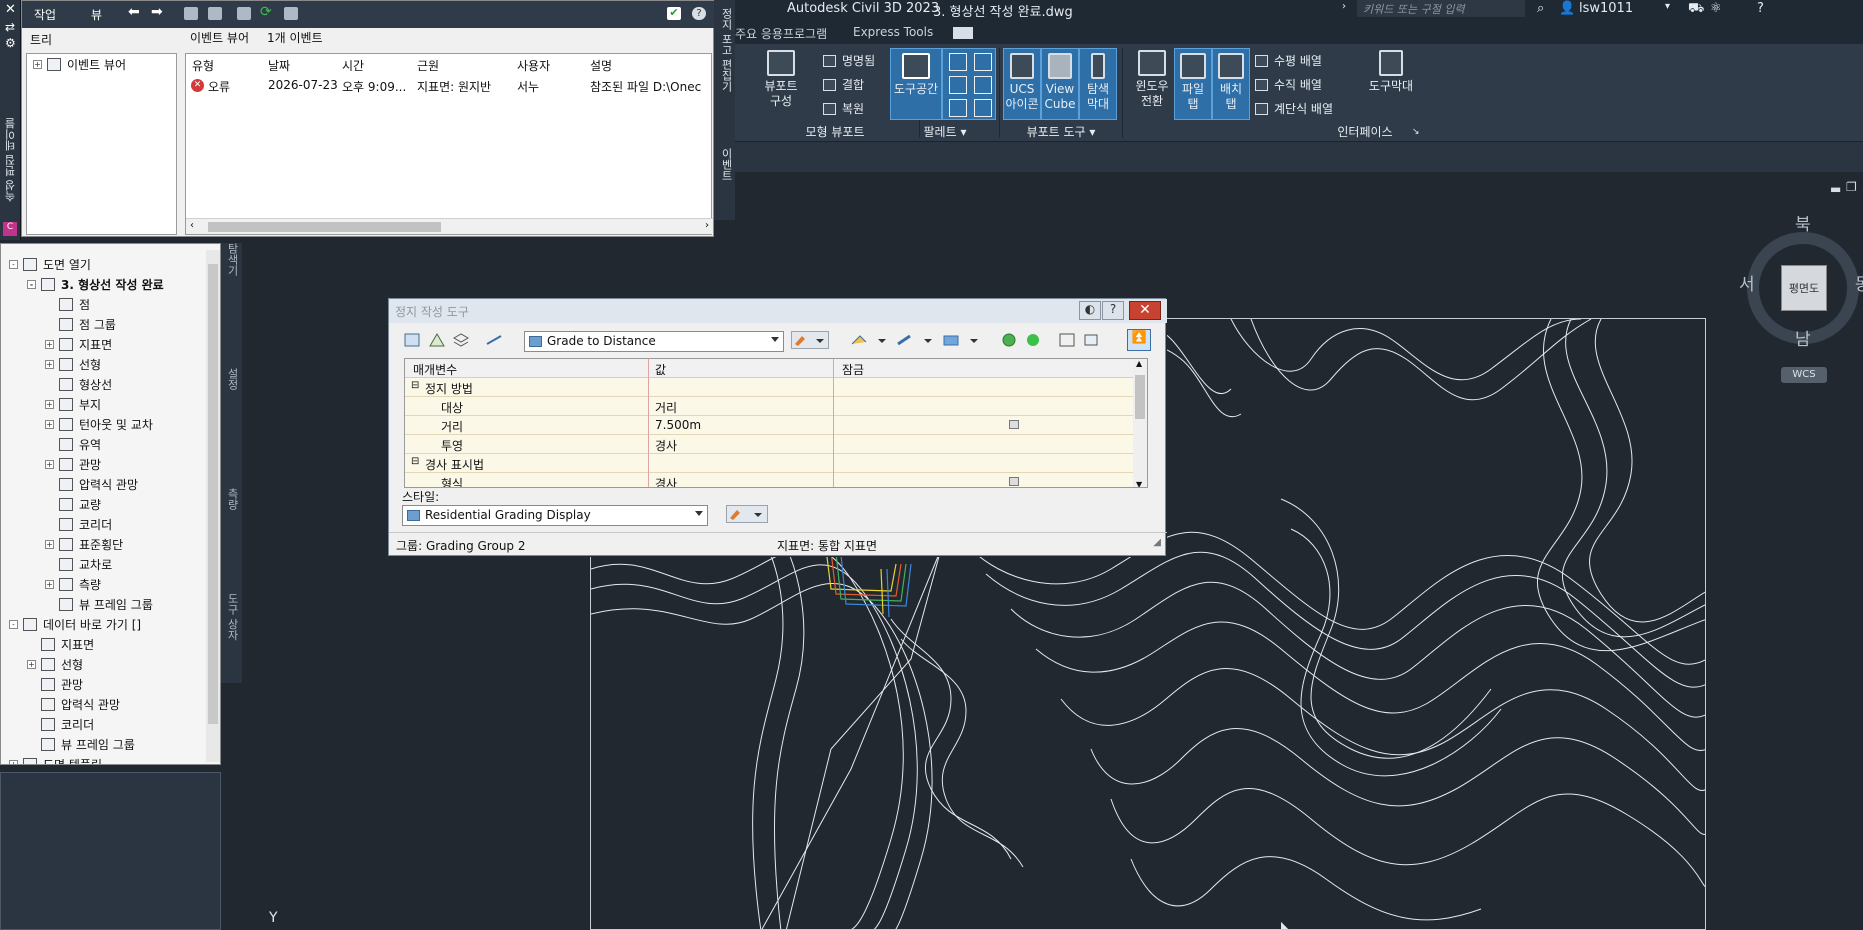 Image resolution: width=1863 pixels, height=930 pixels. I want to click on tab-overflow-icon, so click(963, 33).